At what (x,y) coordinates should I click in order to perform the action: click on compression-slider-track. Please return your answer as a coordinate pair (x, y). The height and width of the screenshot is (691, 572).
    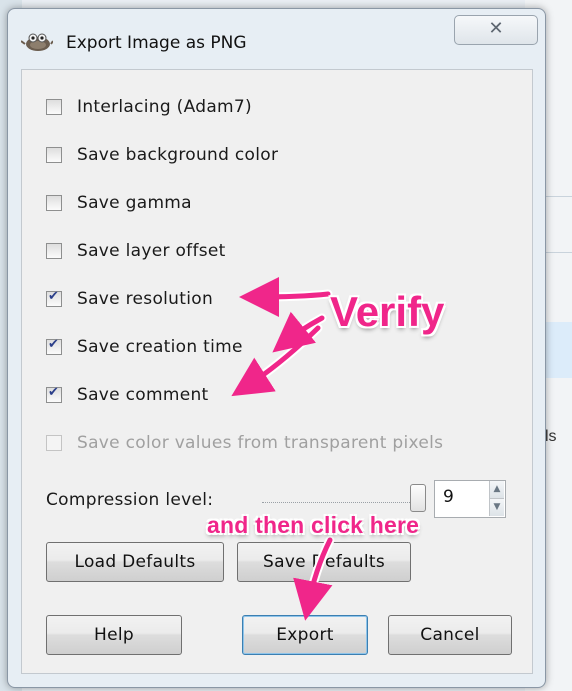
    Looking at the image, I should click on (342, 502).